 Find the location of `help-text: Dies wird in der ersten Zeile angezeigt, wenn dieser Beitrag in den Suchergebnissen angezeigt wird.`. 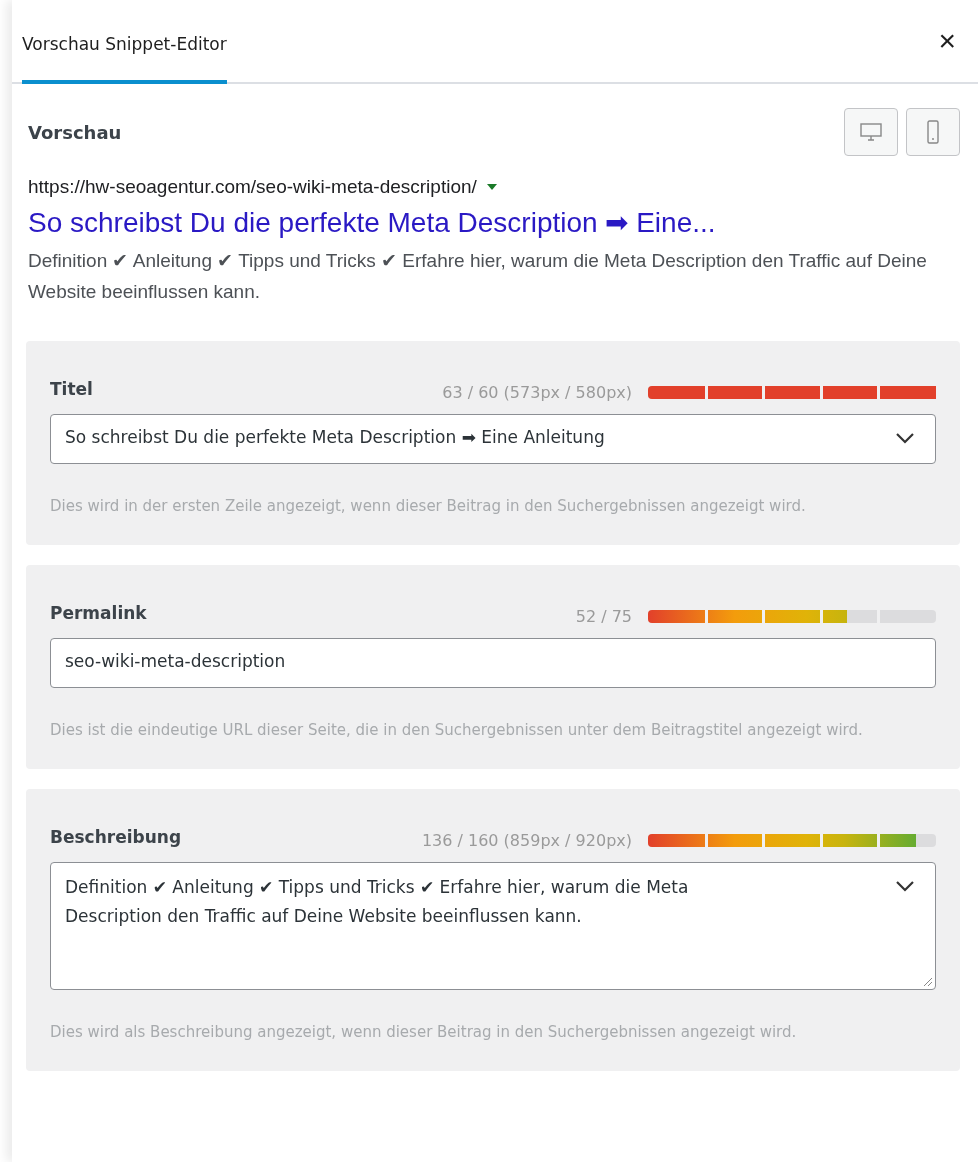

help-text: Dies wird in der ersten Zeile angezeigt, wenn dieser Beitrag in den Suchergebnissen angezeigt wird. is located at coordinates (428, 506).